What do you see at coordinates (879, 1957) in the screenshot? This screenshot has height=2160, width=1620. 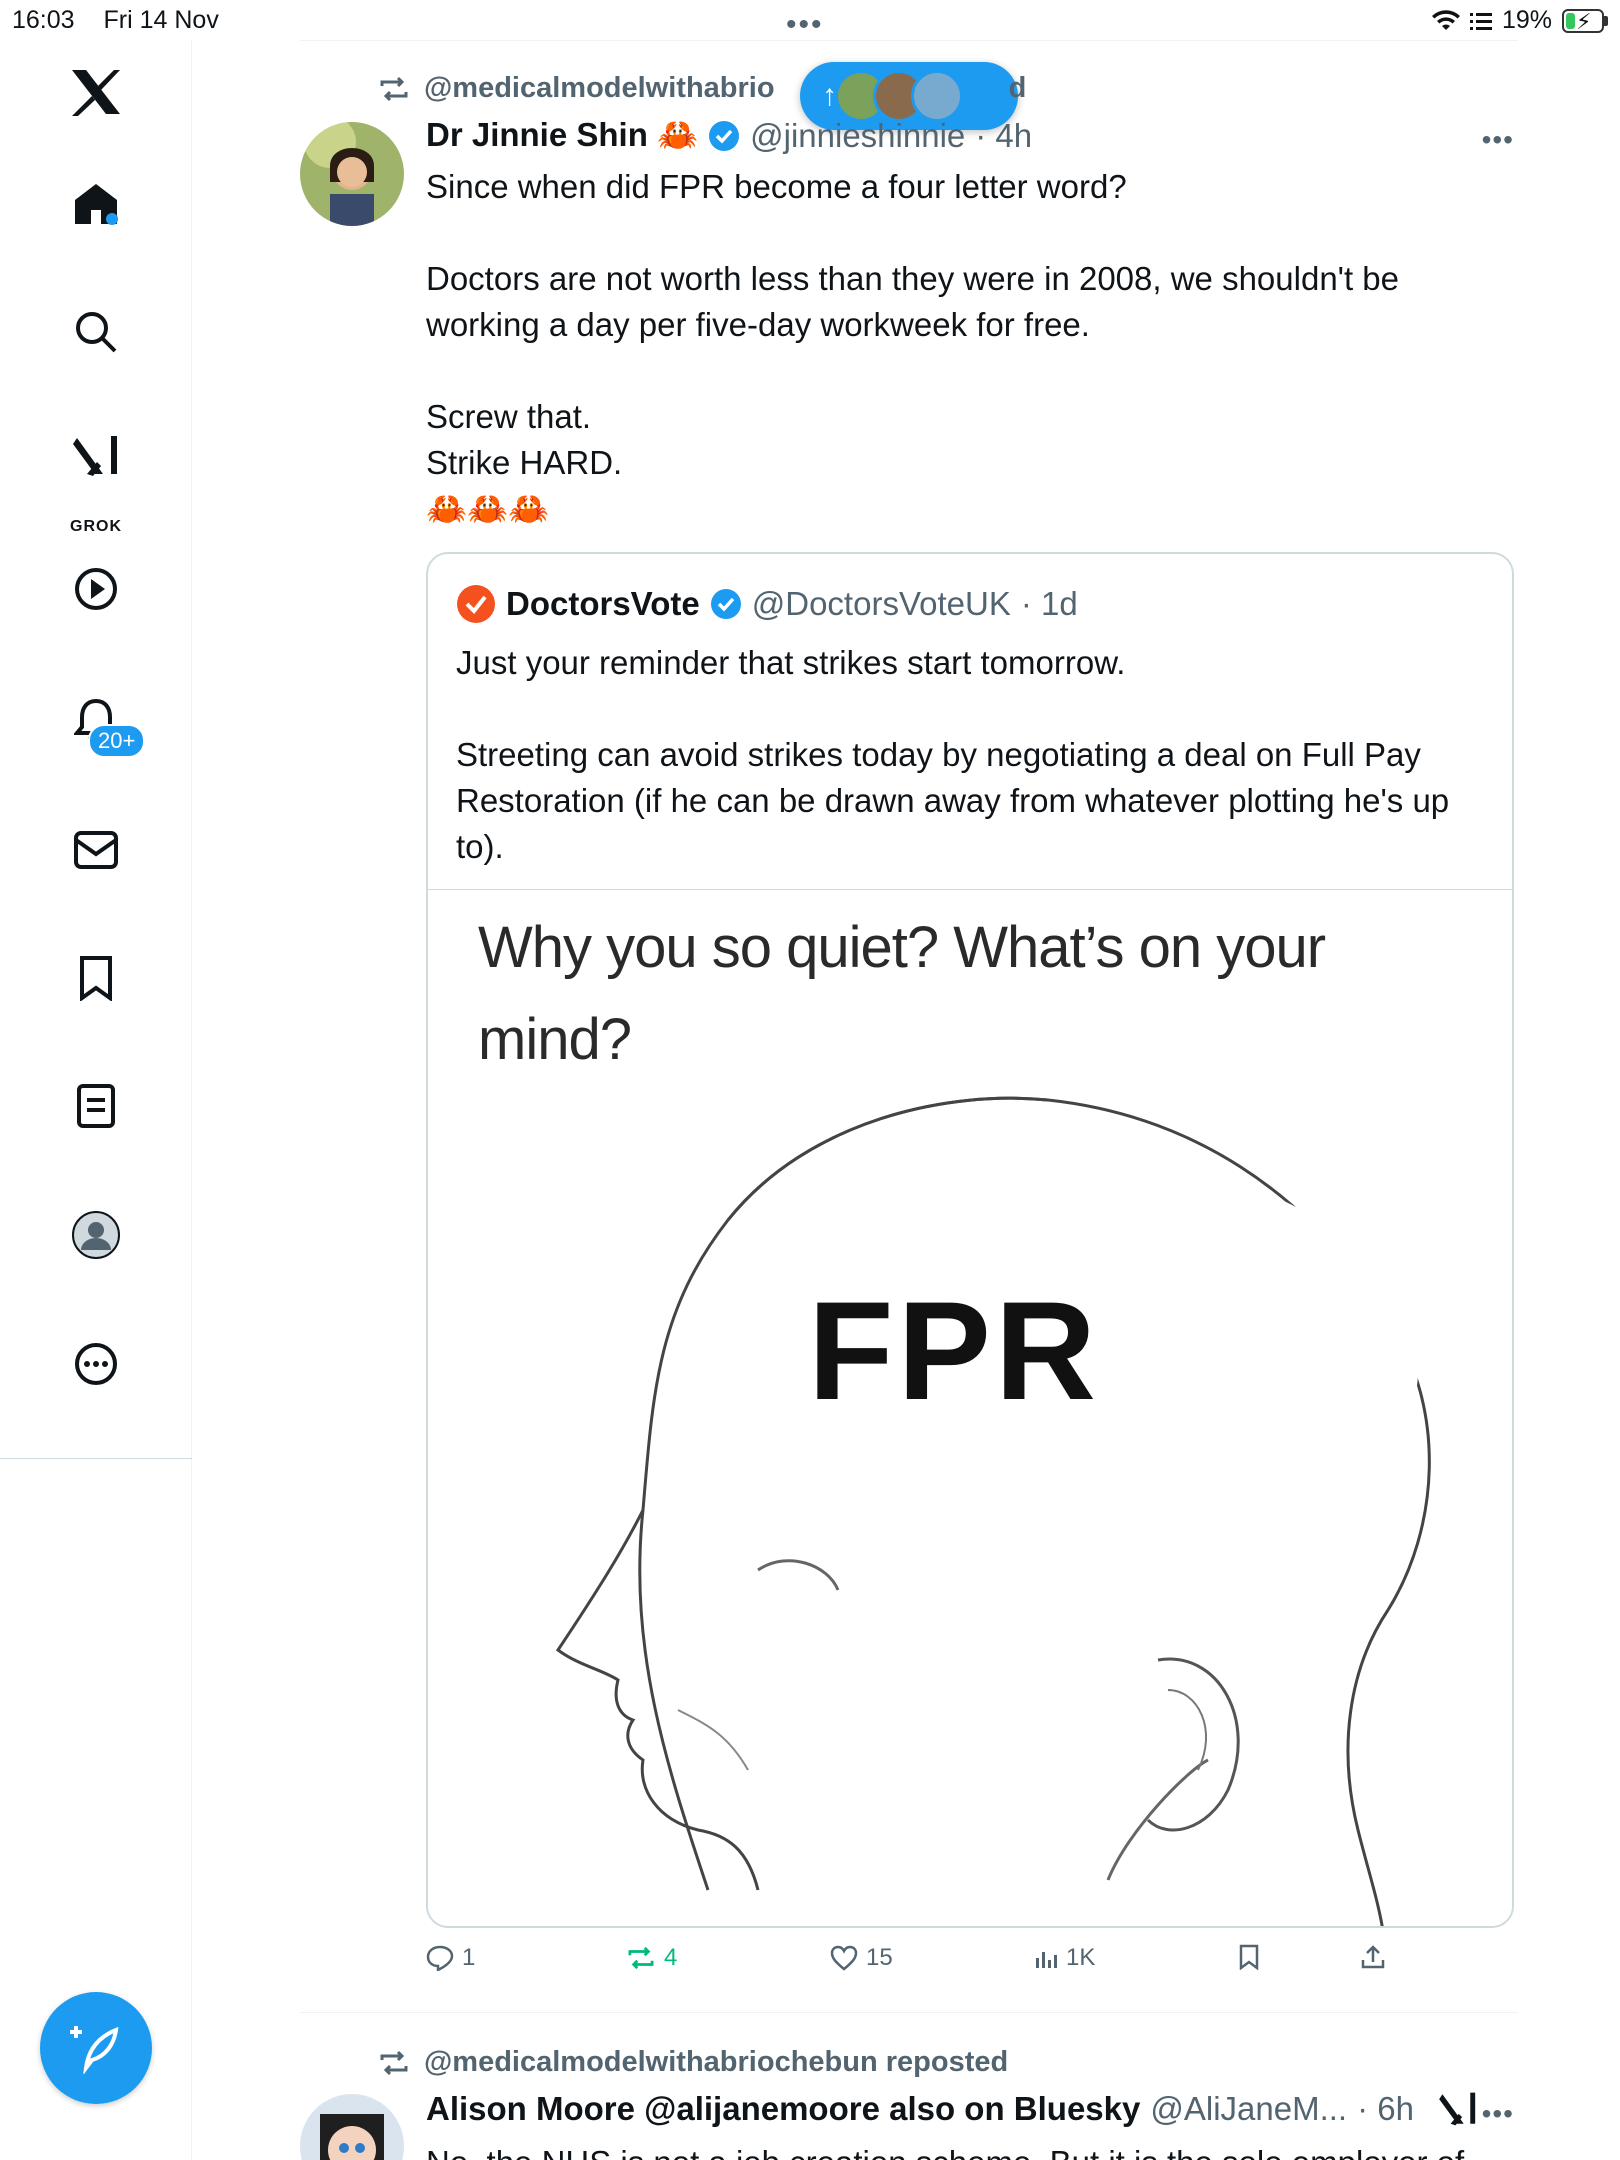 I see `like-count: 15` at bounding box center [879, 1957].